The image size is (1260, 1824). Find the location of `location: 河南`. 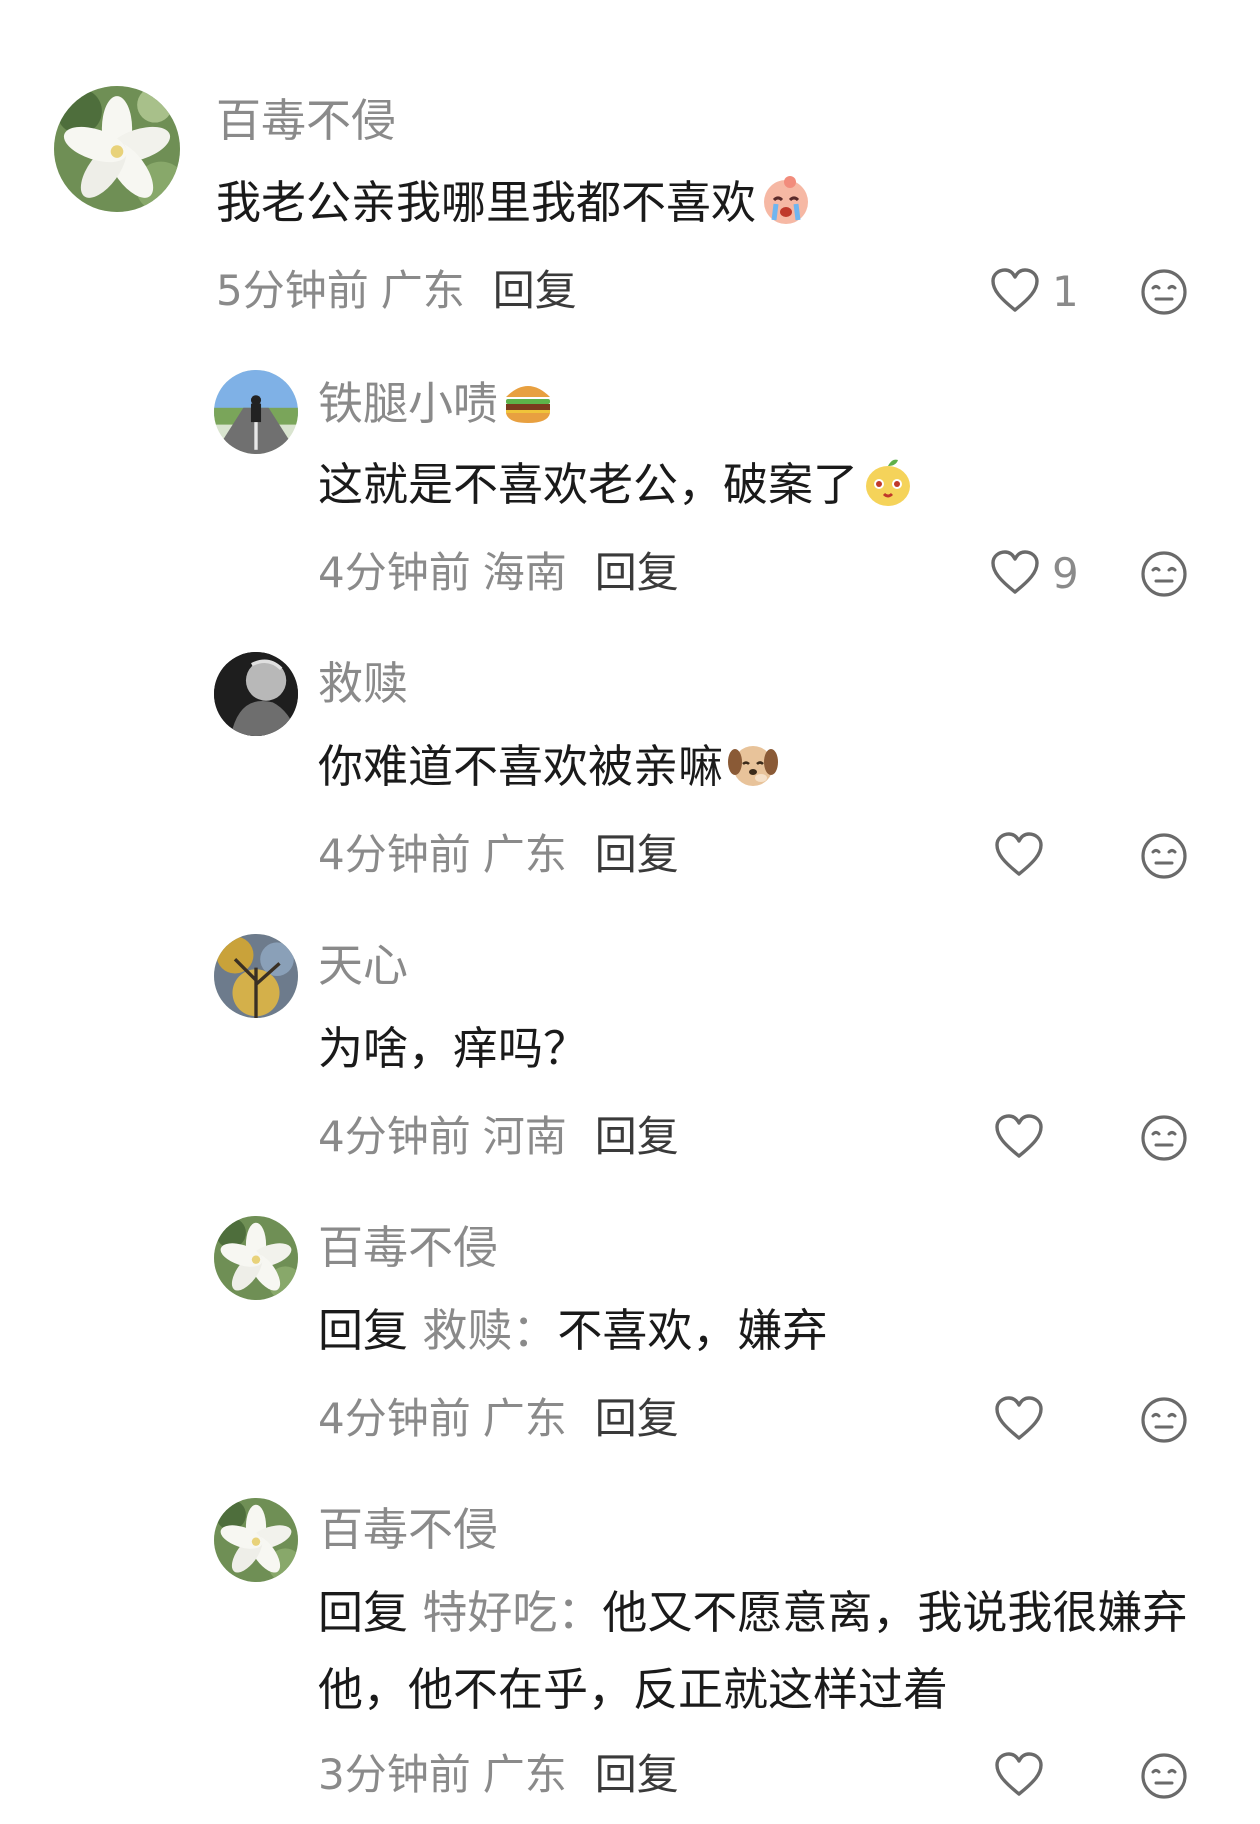

location: 河南 is located at coordinates (524, 1136).